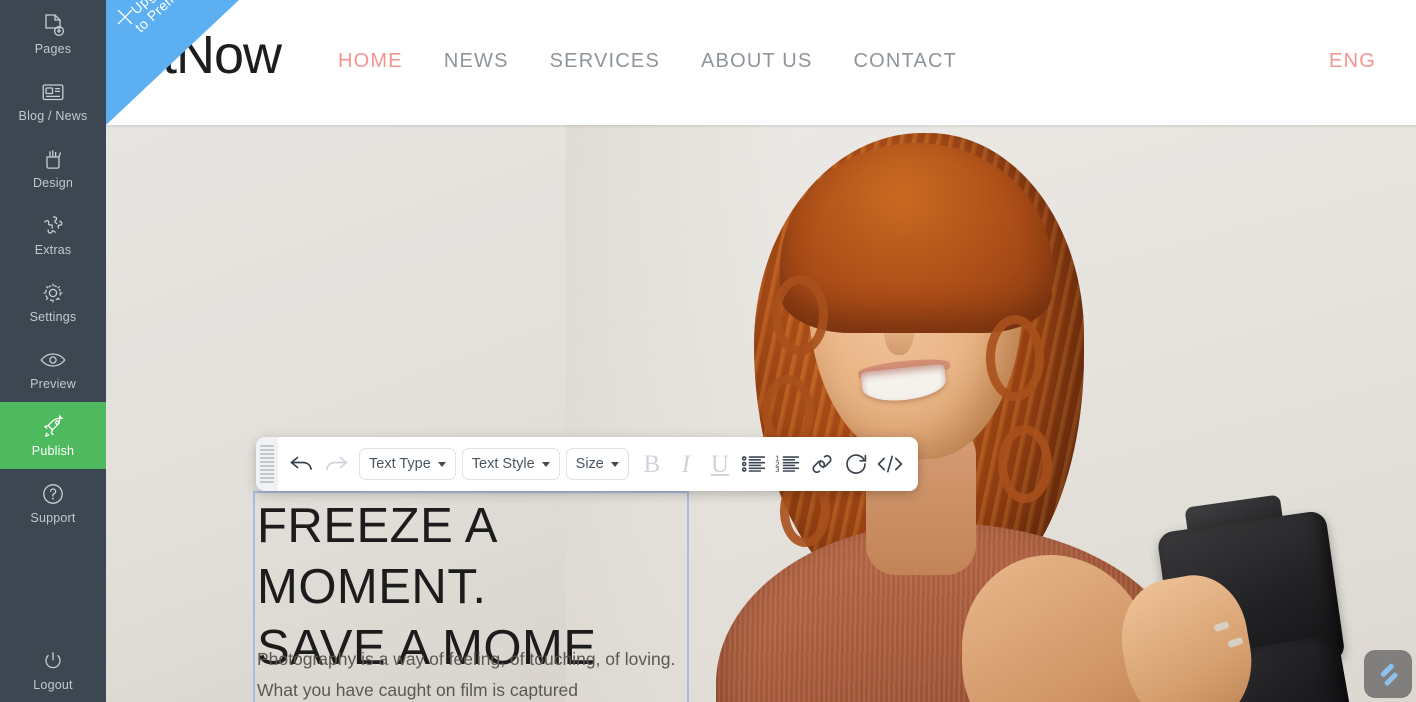 The width and height of the screenshot is (1416, 702). I want to click on sidebar-item-publish: Publish, so click(53, 435).